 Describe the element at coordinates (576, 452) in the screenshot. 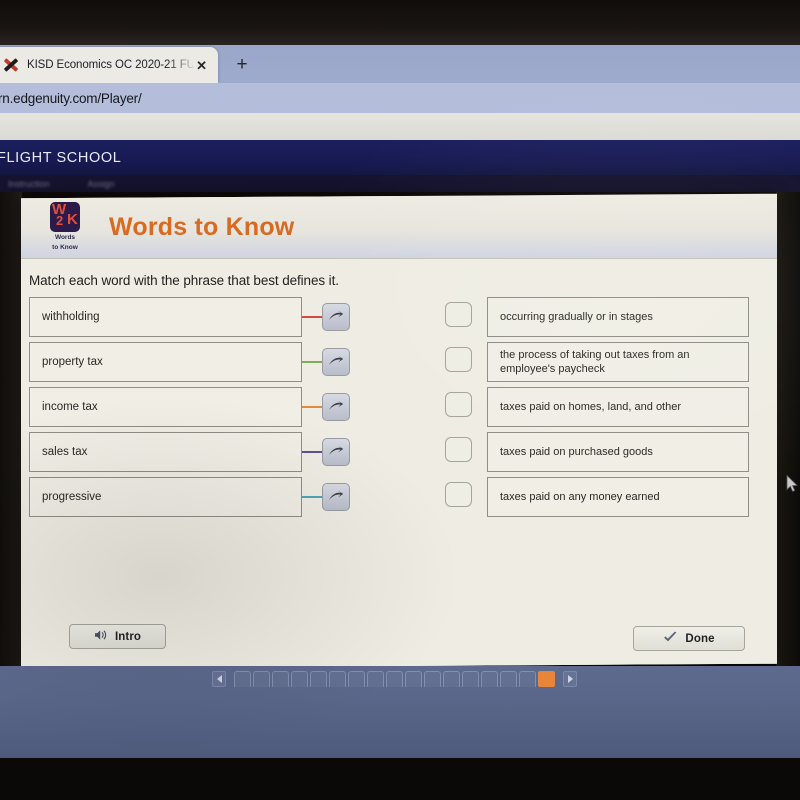

I see `definition-label: taxes paid on purchased goods` at that location.